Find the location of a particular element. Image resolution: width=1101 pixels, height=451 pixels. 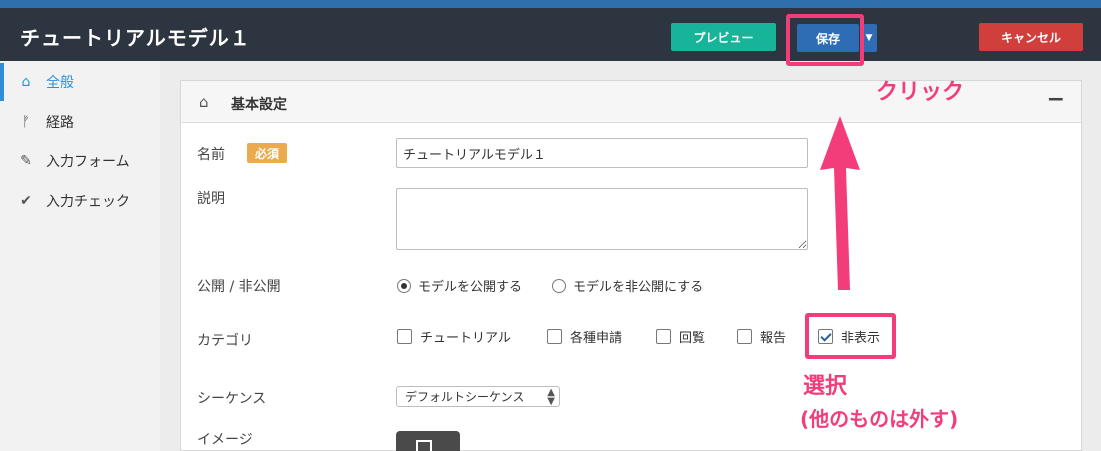

model-title: チュートリアルモデル１ is located at coordinates (135, 38).